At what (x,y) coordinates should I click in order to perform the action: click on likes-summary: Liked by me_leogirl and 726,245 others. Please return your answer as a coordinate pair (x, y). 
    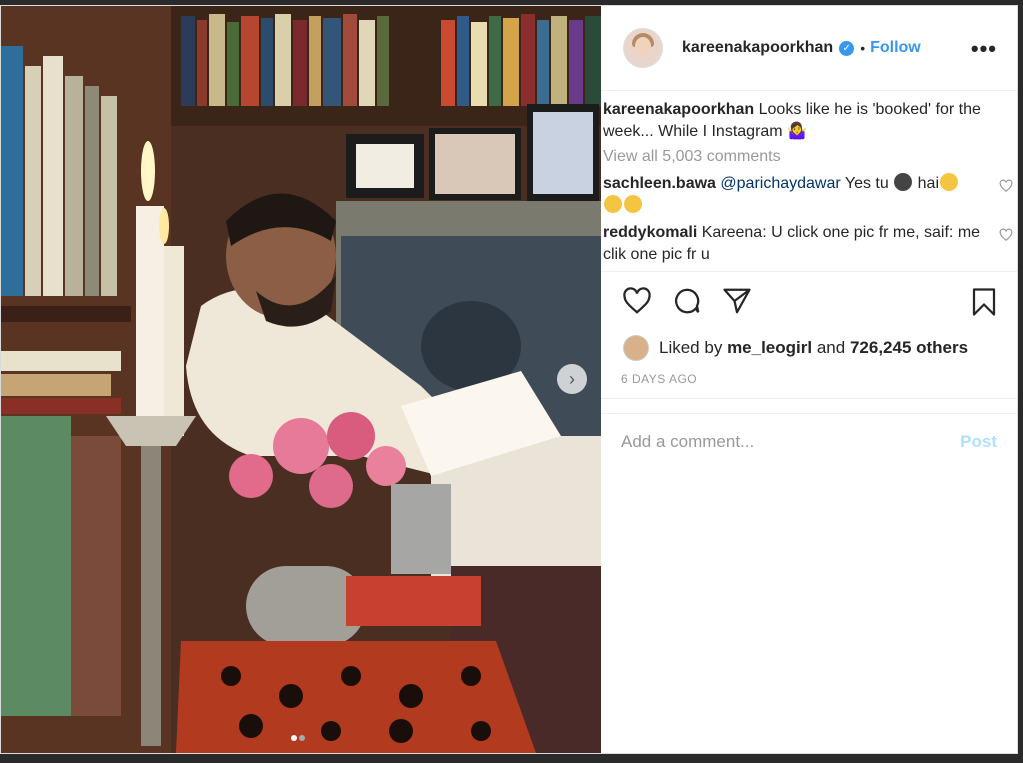
    Looking at the image, I should click on (809, 348).